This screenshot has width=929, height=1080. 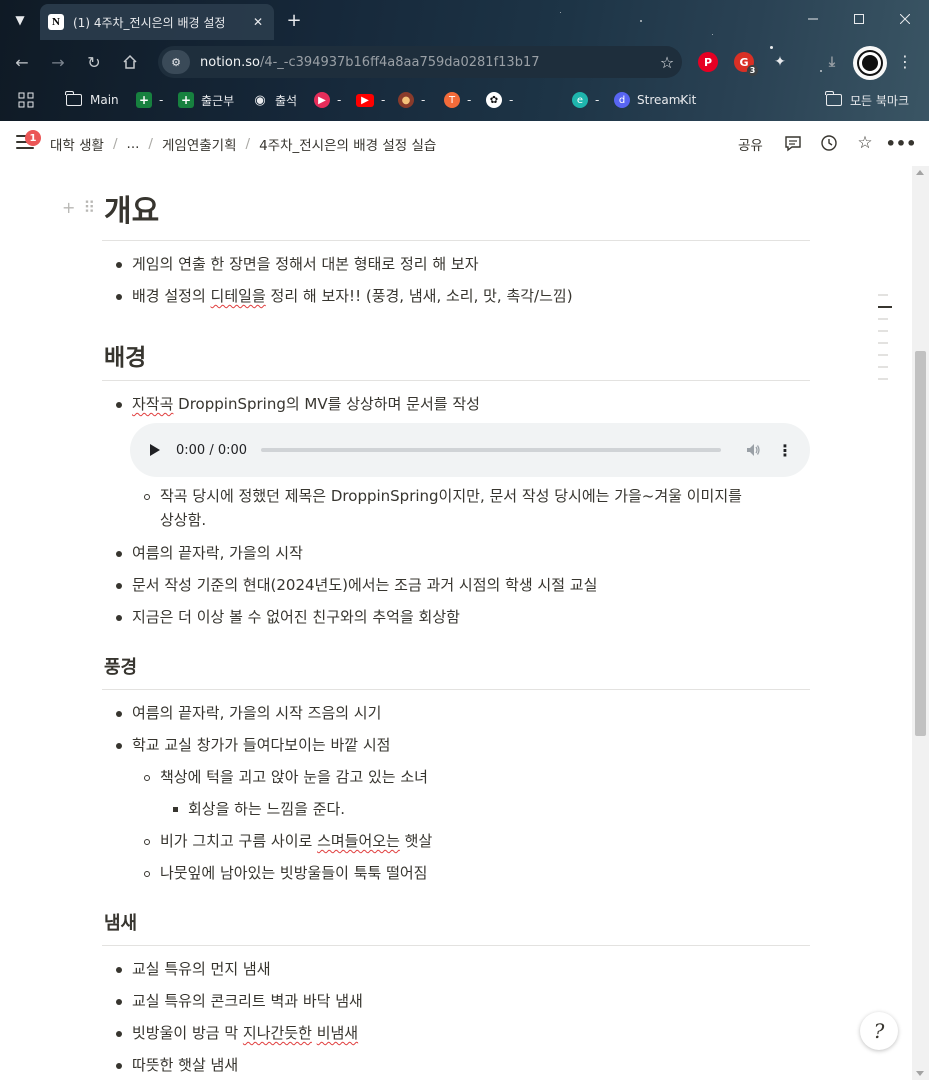 I want to click on add-block-icon: +, so click(x=68, y=207).